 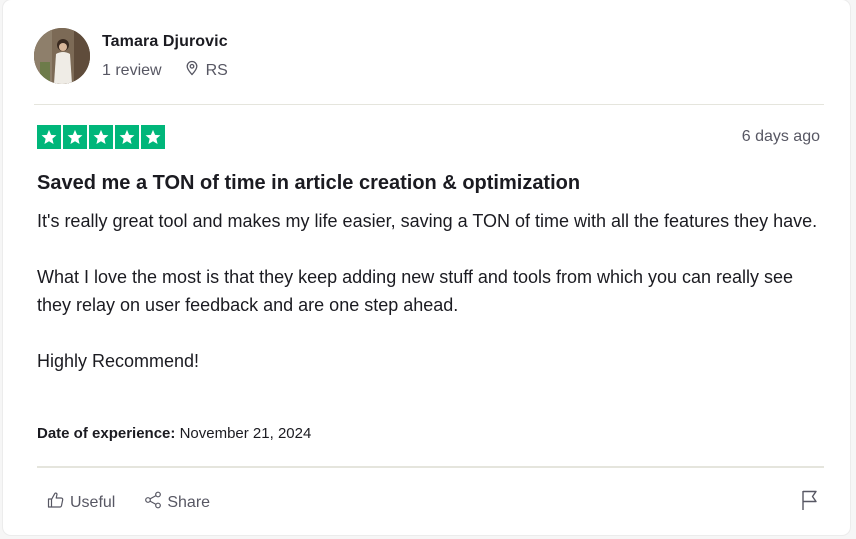 I want to click on review-actions: Useful Share, so click(x=142, y=502).